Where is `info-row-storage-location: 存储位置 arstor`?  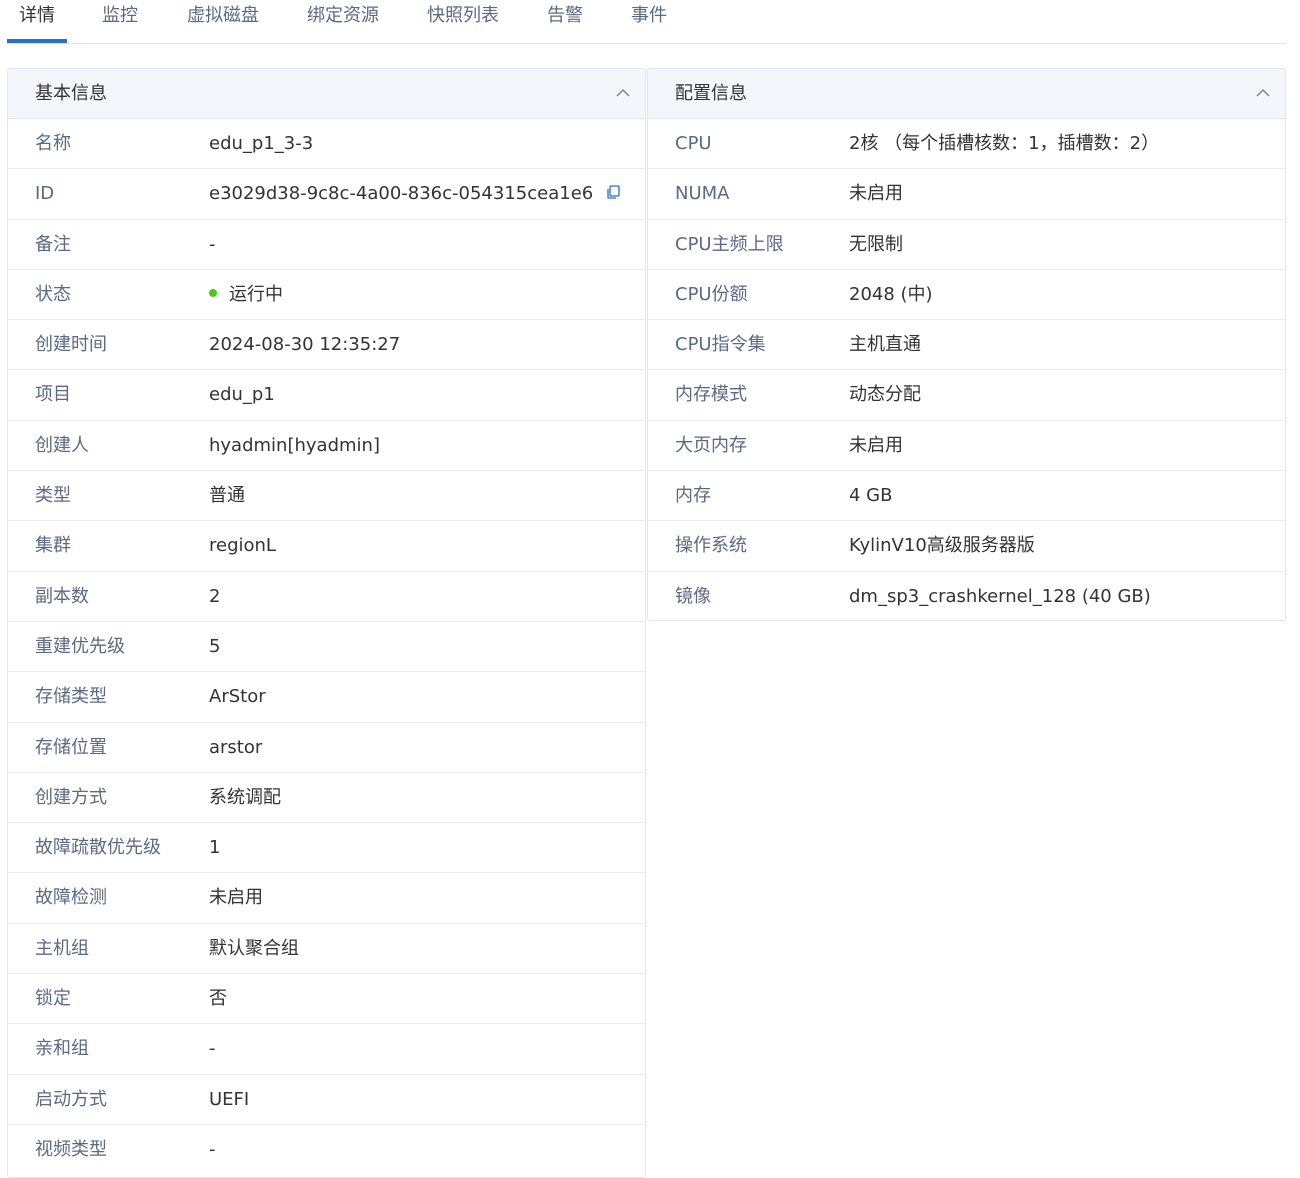 info-row-storage-location: 存储位置 arstor is located at coordinates (326, 748).